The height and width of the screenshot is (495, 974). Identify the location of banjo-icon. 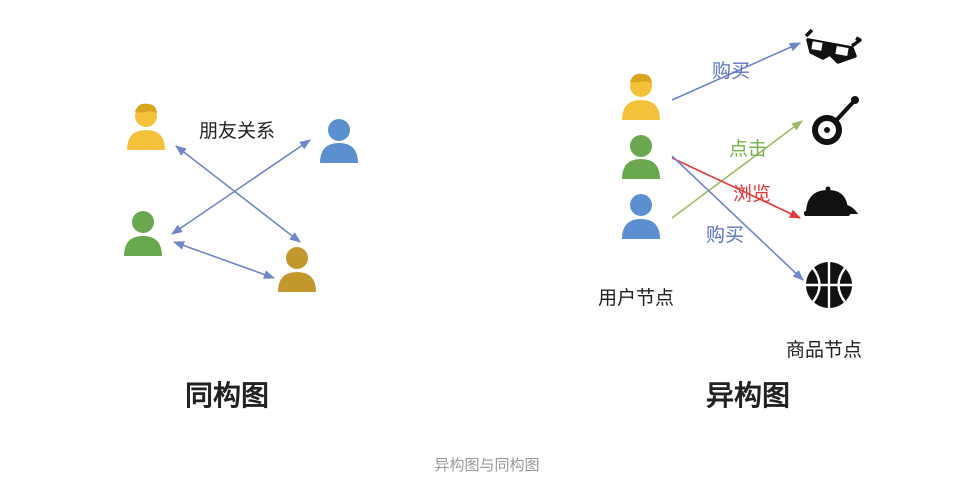
(835, 120).